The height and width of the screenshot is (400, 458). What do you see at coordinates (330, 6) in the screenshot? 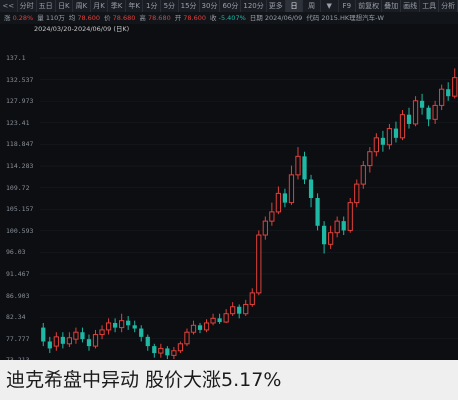
I see `toolbar-item: ▼` at bounding box center [330, 6].